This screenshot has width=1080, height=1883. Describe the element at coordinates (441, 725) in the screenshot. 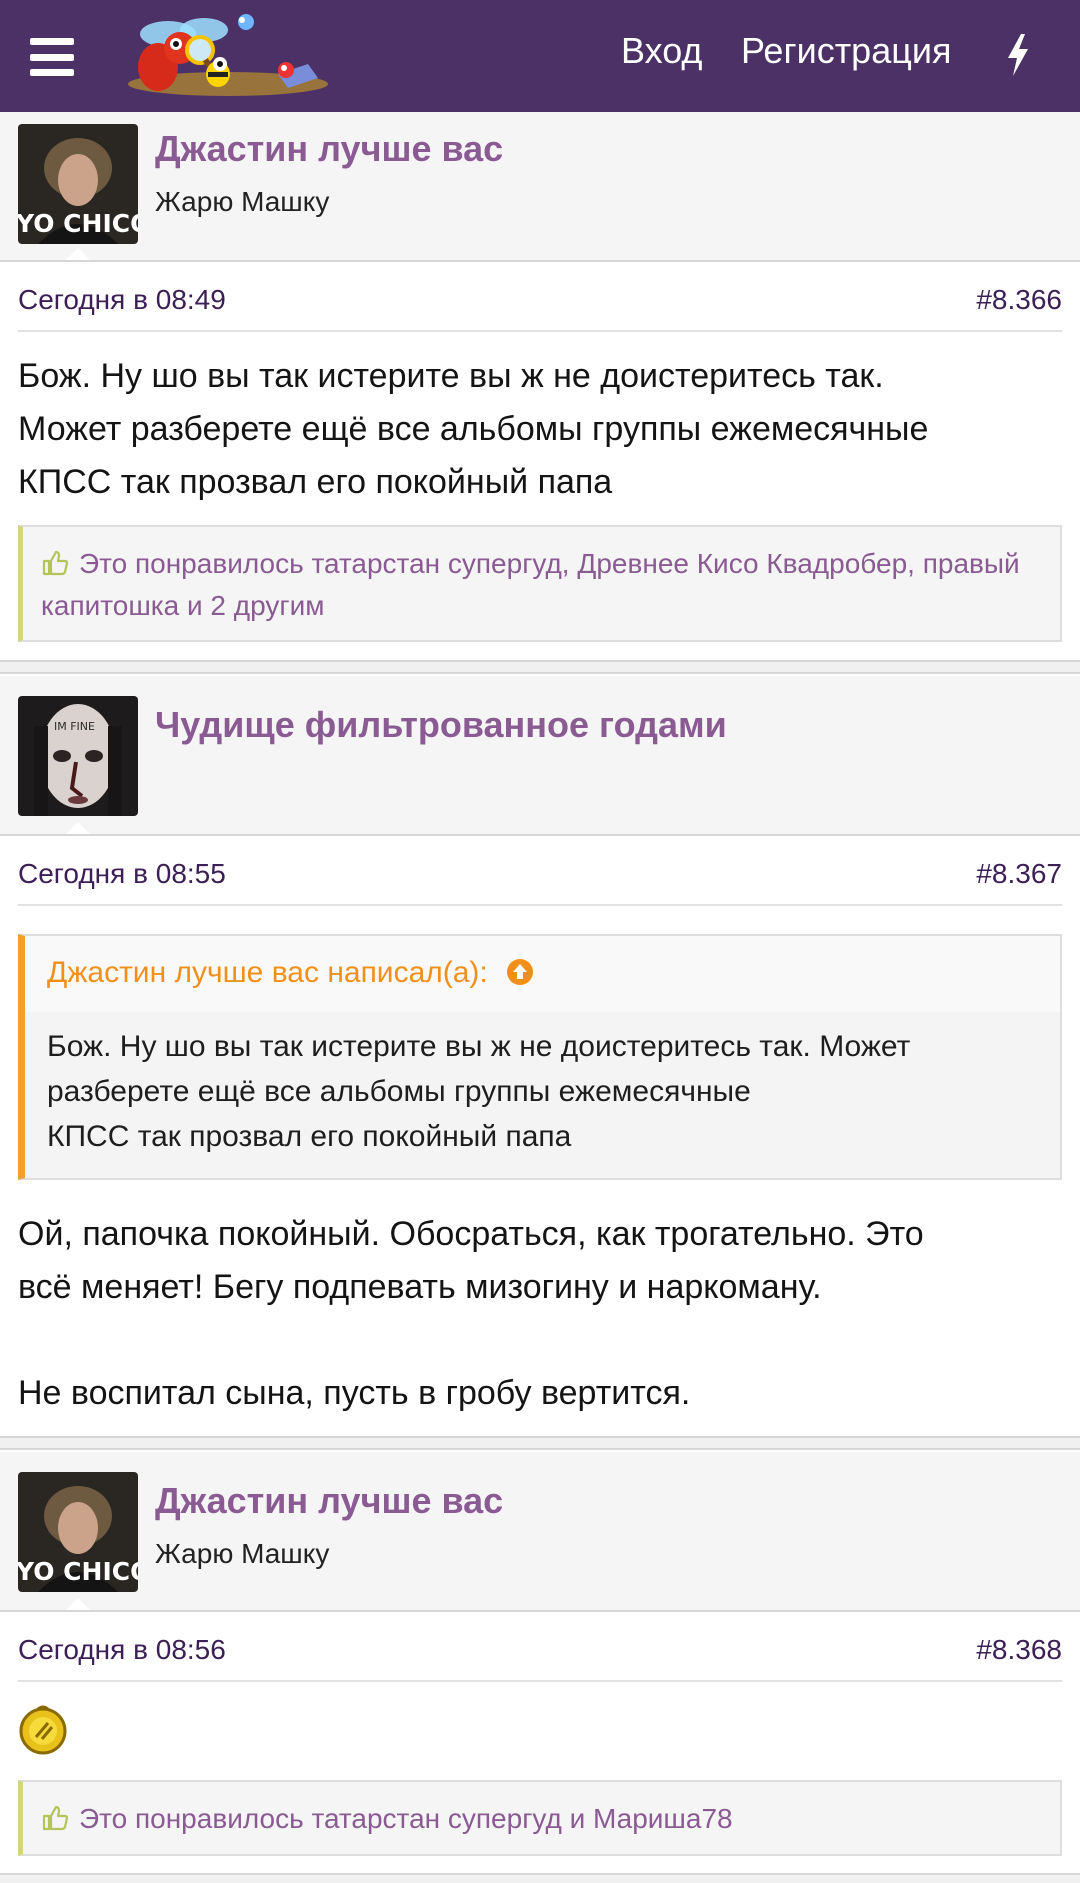

I see `author-name: Чудище фильтрованное годами` at that location.